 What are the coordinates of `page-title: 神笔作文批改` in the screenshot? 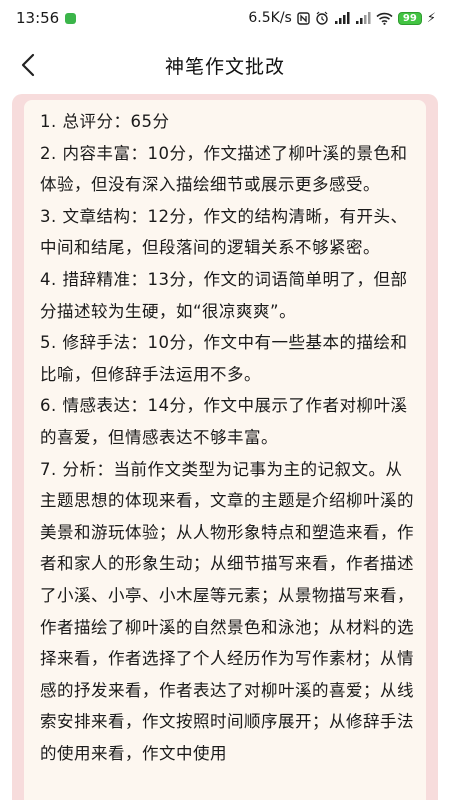 It's located at (224, 66).